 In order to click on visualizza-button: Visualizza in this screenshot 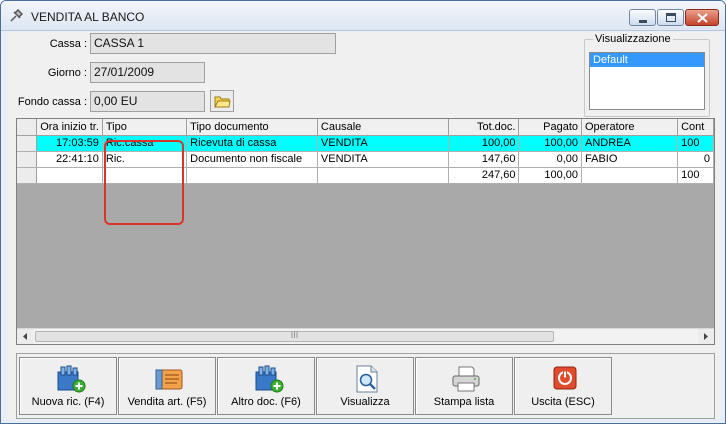, I will do `click(365, 386)`.